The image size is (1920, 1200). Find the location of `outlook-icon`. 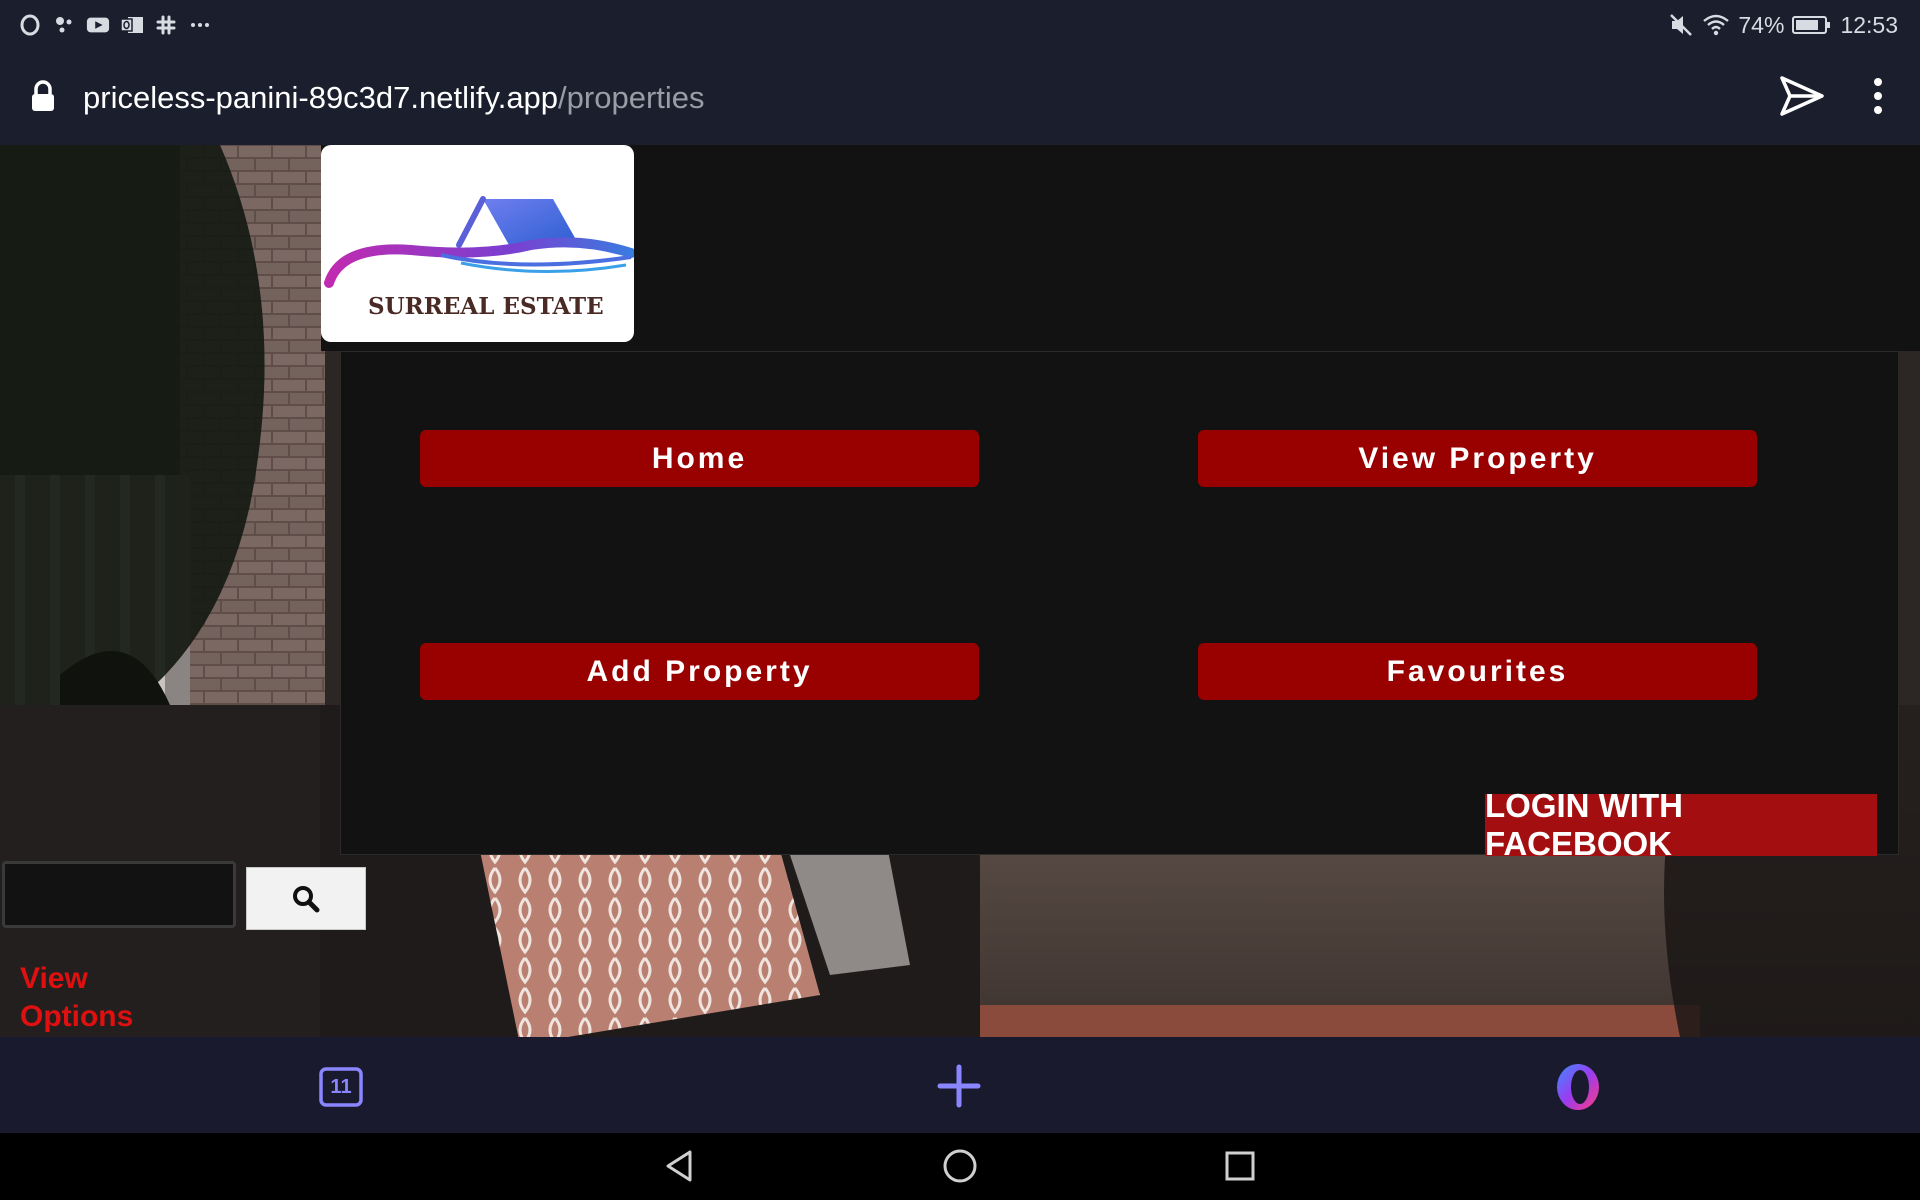

outlook-icon is located at coordinates (132, 25).